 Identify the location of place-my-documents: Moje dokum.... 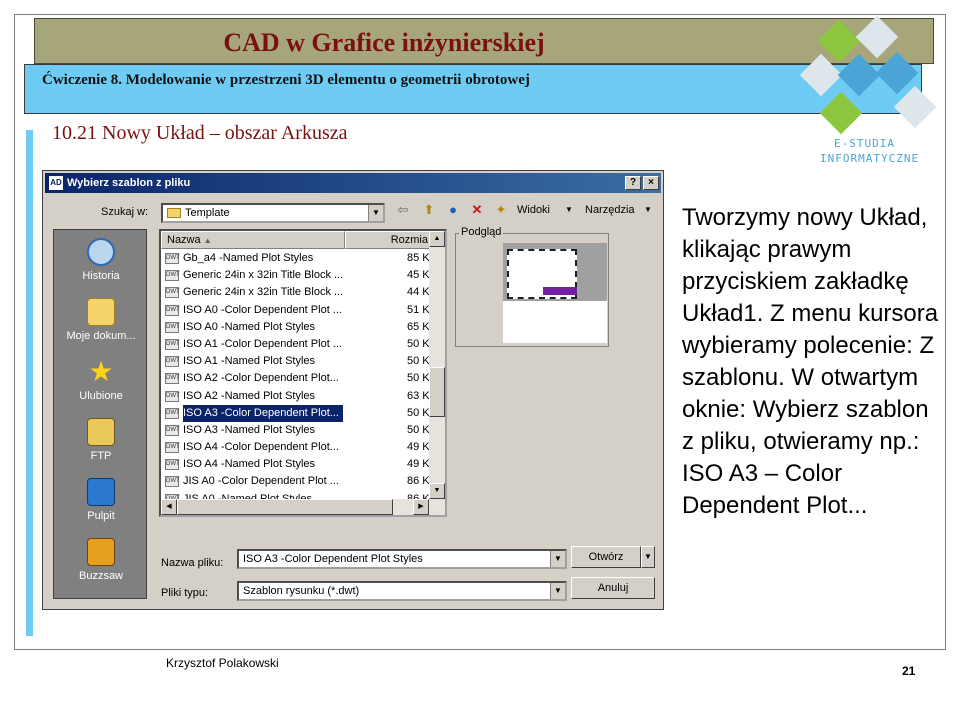
(101, 322).